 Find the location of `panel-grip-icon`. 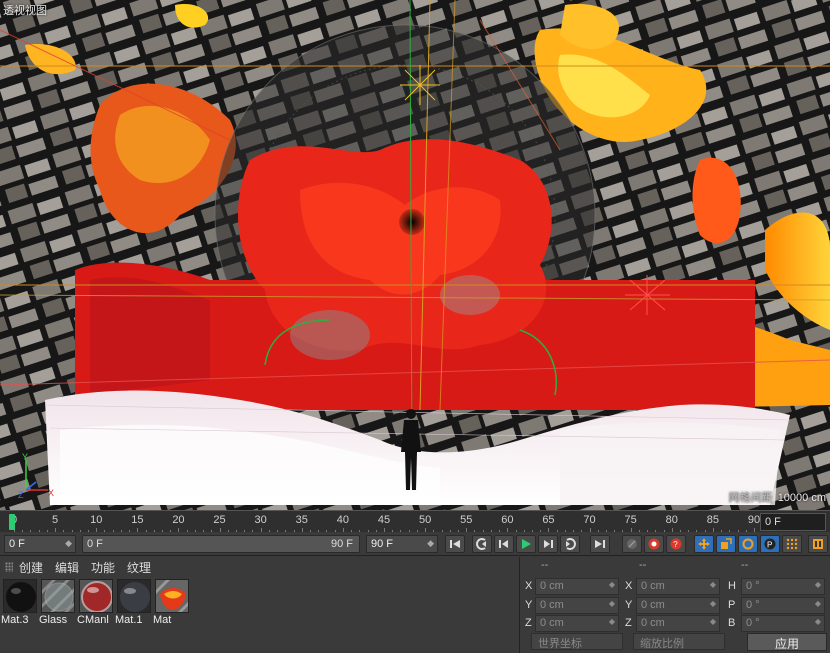

panel-grip-icon is located at coordinates (9, 567).